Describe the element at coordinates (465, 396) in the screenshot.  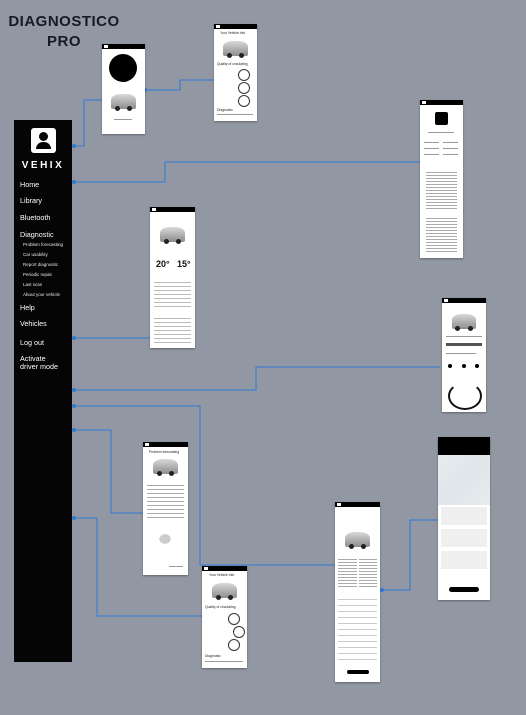
I see `usability-gauge-icon` at that location.